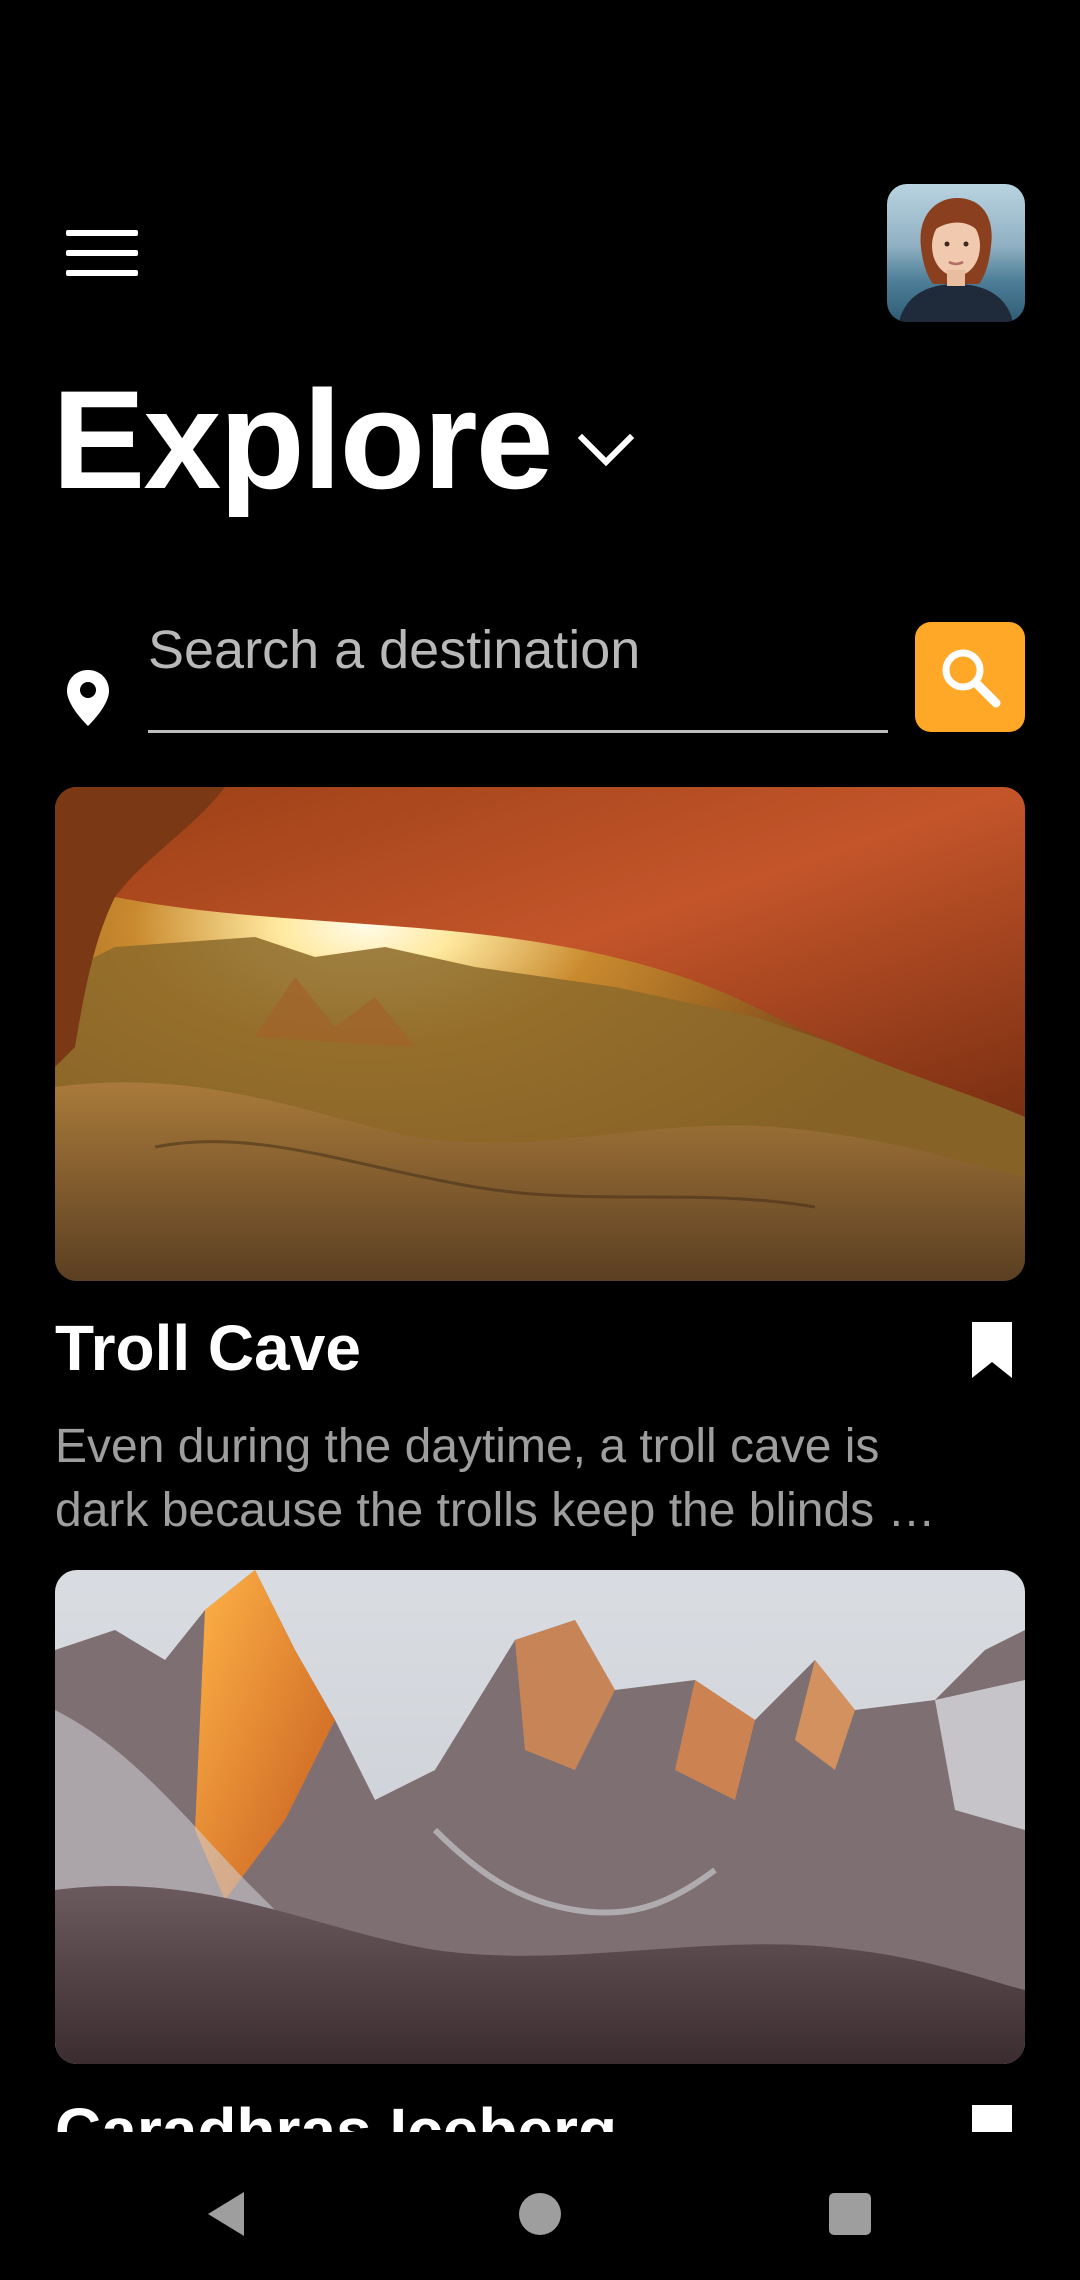 This screenshot has width=1080, height=2280. Describe the element at coordinates (992, 1350) in the screenshot. I see `bookmark-icon` at that location.